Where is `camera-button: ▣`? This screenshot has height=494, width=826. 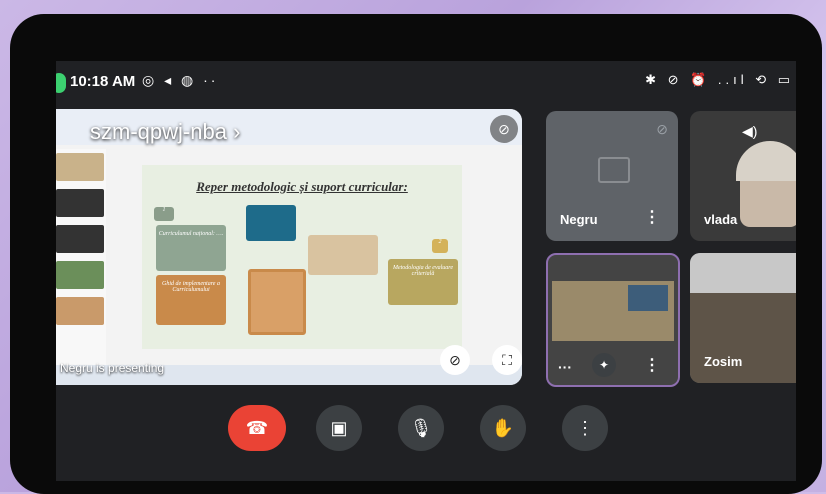 camera-button: ▣ is located at coordinates (339, 428).